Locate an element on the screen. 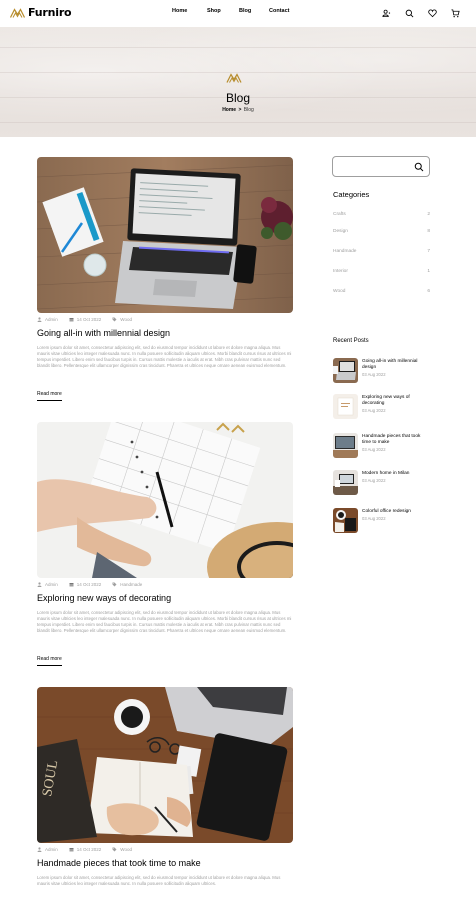 The height and width of the screenshot is (906, 476). recent-post-title: Going all-in with millennial design is located at coordinates (392, 365).